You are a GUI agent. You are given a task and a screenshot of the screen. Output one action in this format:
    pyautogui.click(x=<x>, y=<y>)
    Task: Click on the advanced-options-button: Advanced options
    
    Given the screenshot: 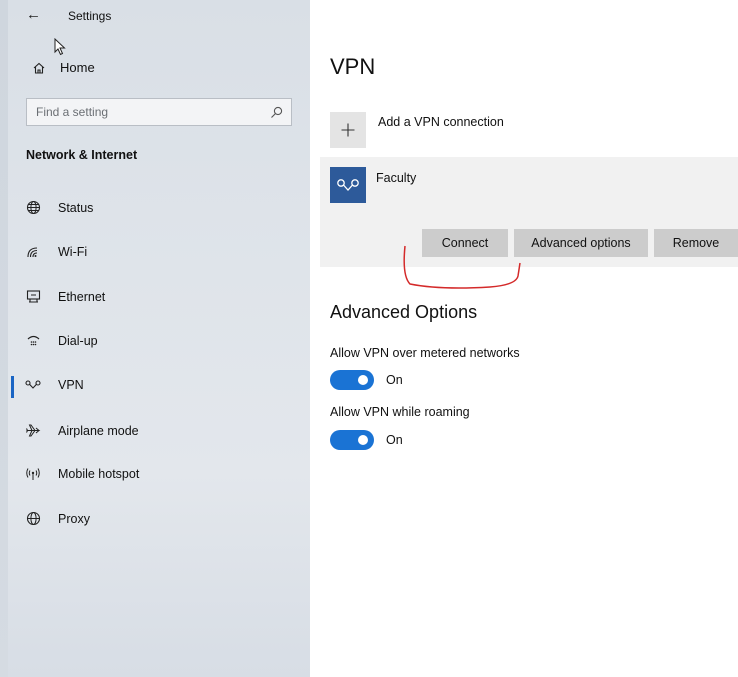 What is the action you would take?
    pyautogui.click(x=581, y=243)
    